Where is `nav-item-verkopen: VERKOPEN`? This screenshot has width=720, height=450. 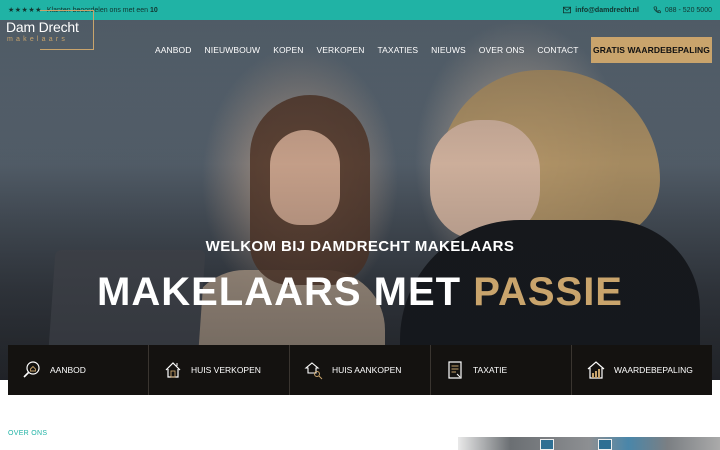 nav-item-verkopen: VERKOPEN is located at coordinates (340, 50).